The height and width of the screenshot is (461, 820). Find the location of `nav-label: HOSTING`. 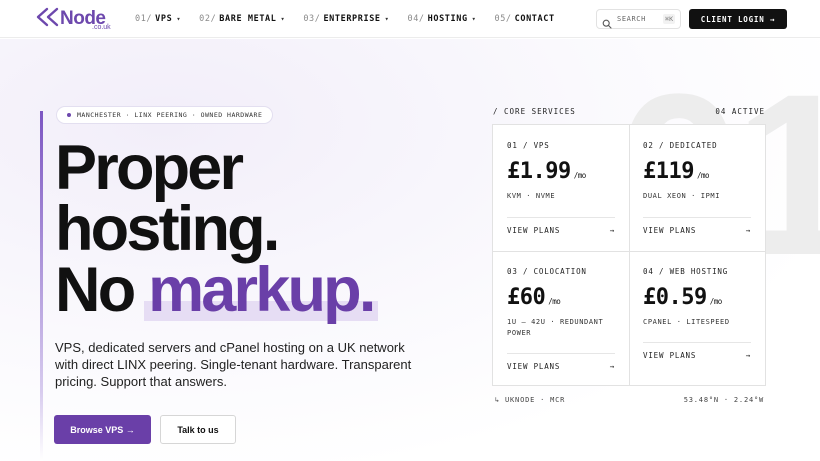

nav-label: HOSTING is located at coordinates (447, 19).